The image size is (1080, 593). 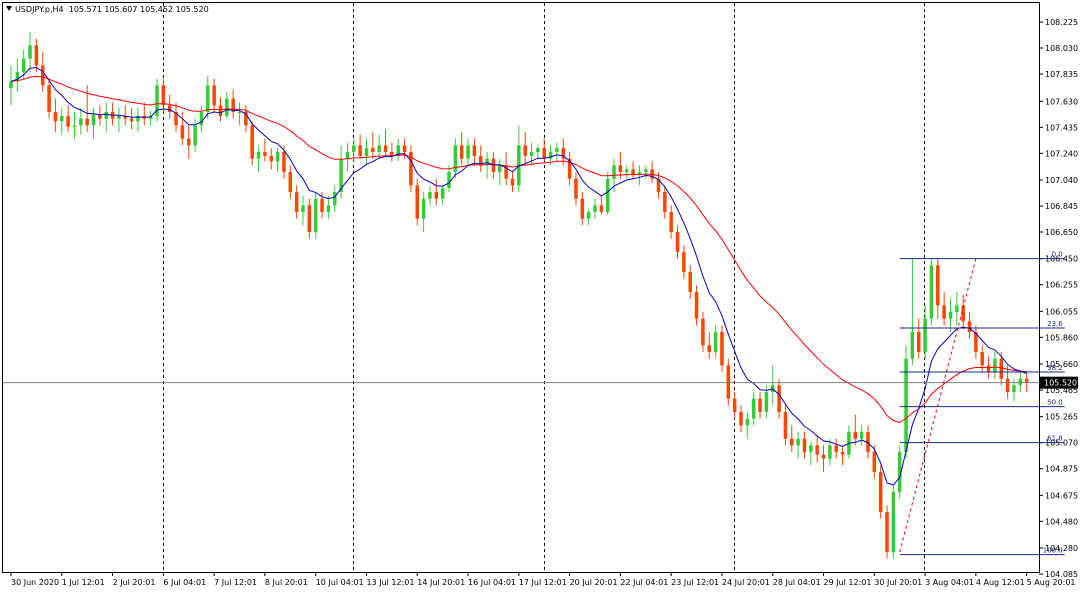 I want to click on y-tick-label-15: 105.265, so click(x=1061, y=417).